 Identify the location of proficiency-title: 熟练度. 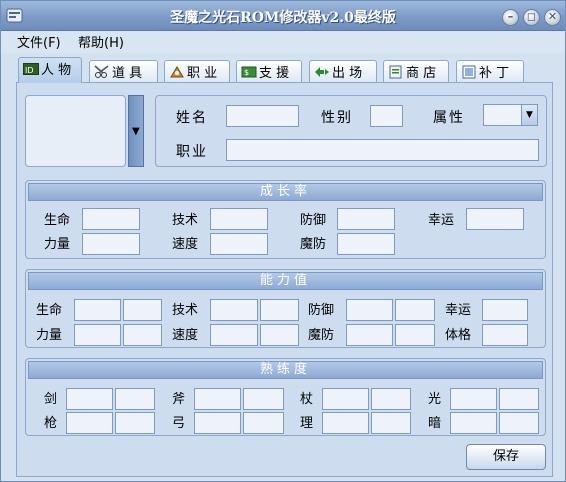
(285, 370).